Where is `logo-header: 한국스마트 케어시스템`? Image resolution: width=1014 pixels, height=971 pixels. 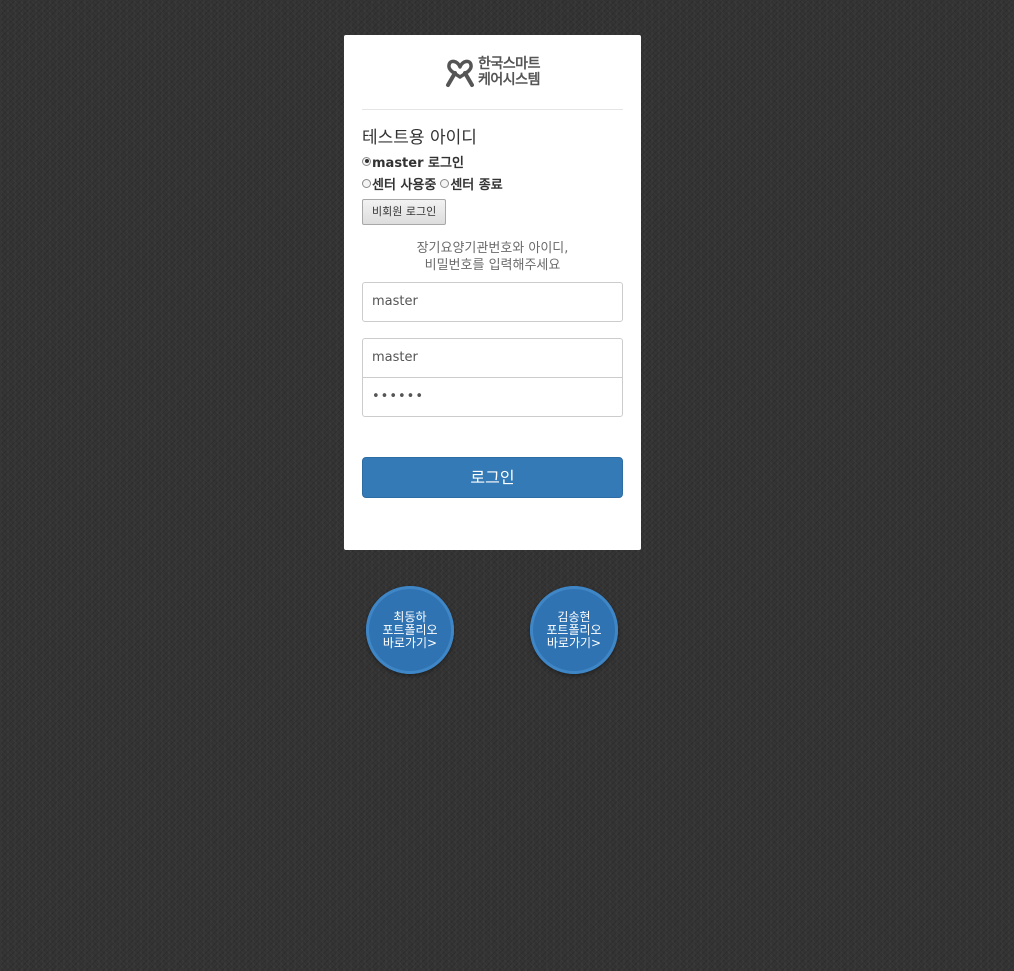 logo-header: 한국스마트 케어시스템 is located at coordinates (492, 72).